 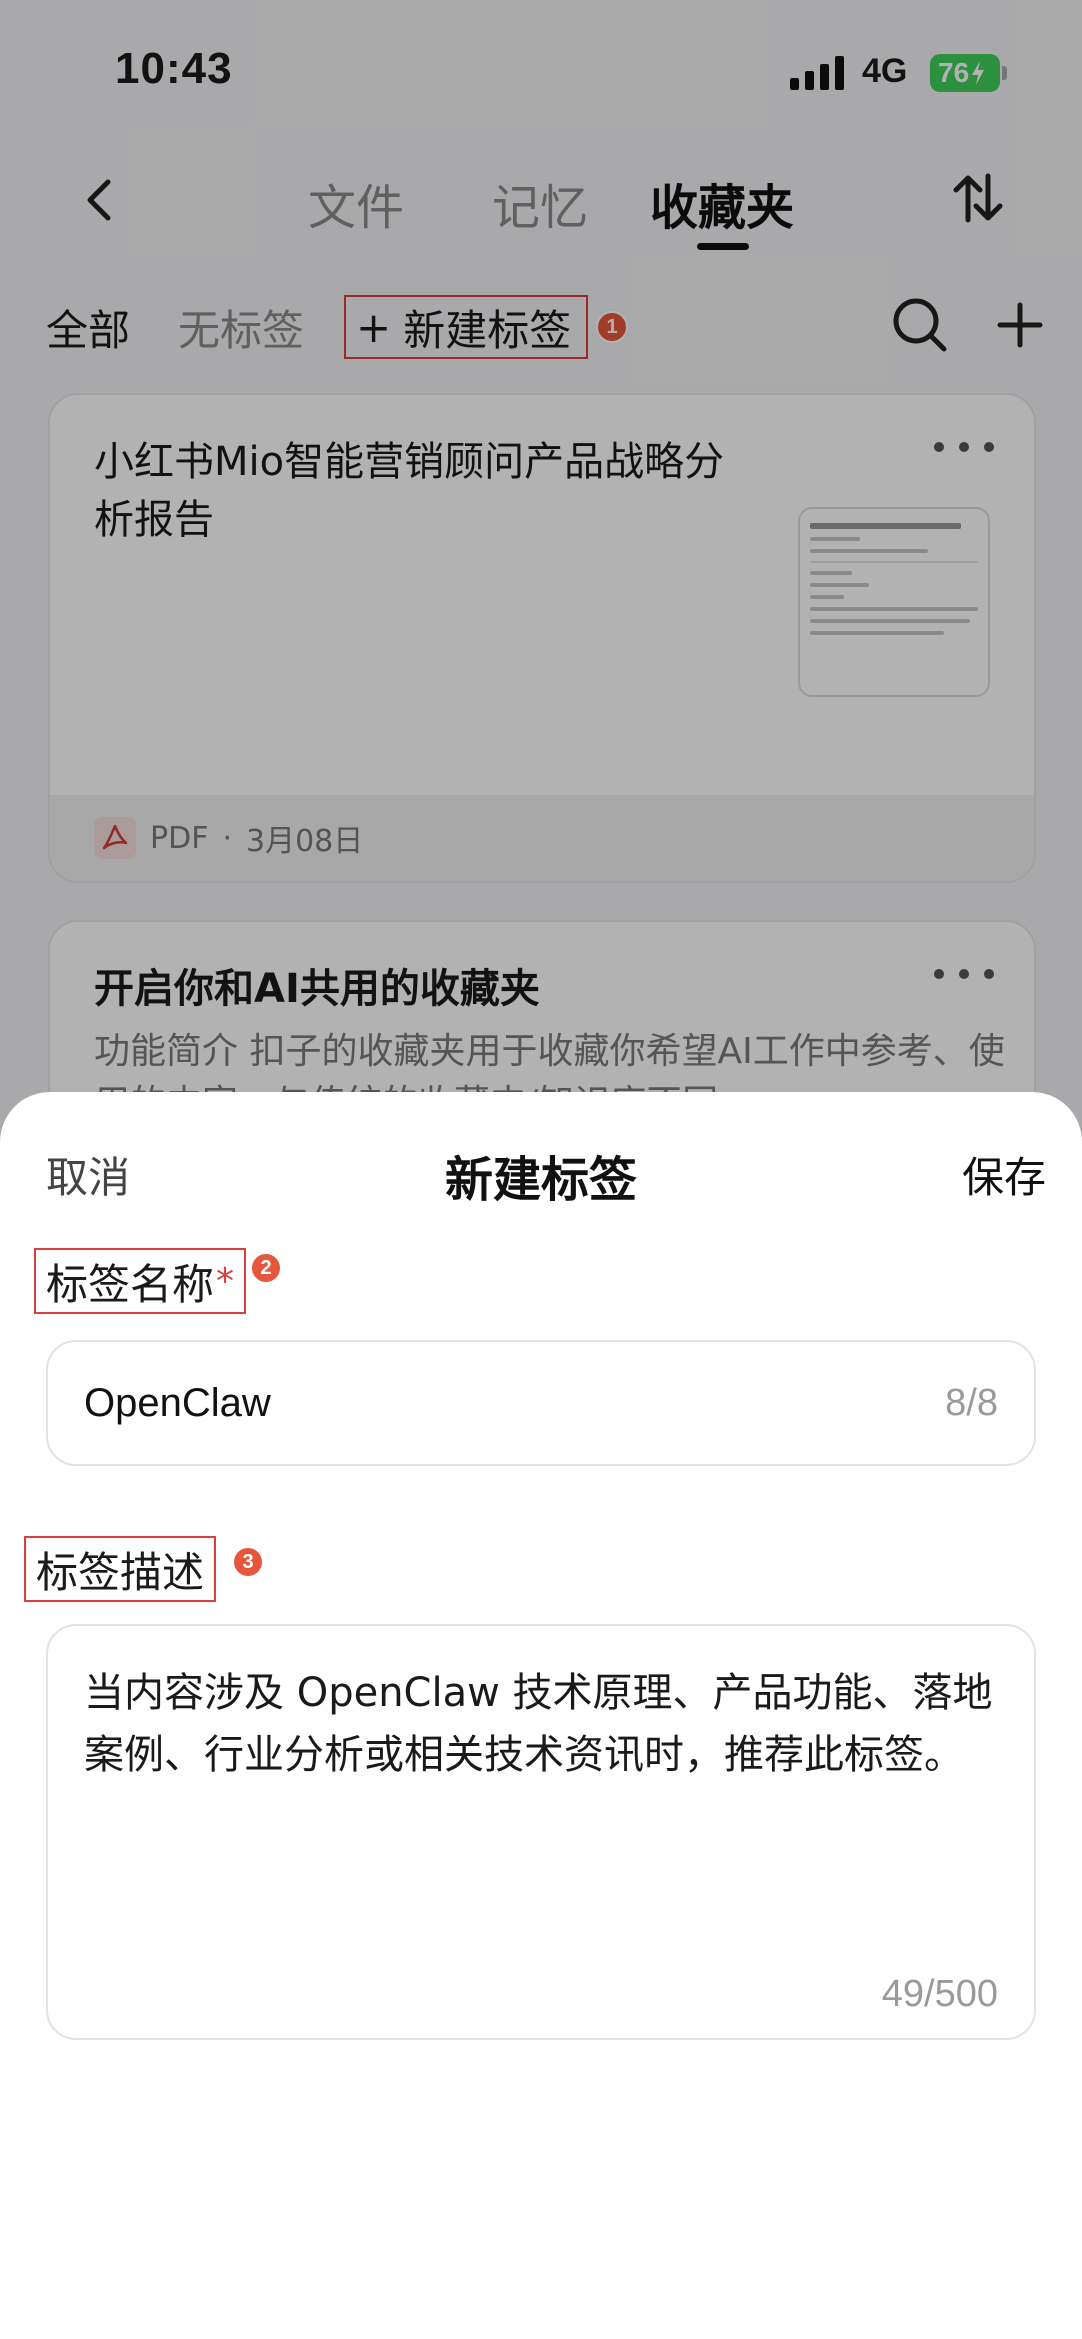 What do you see at coordinates (225, 1281) in the screenshot?
I see `required-mark: *` at bounding box center [225, 1281].